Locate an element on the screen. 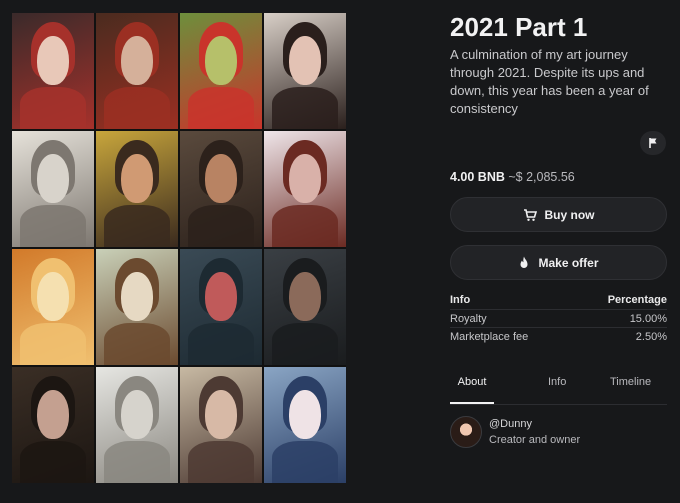  royalty-label: Royalty is located at coordinates (468, 319).